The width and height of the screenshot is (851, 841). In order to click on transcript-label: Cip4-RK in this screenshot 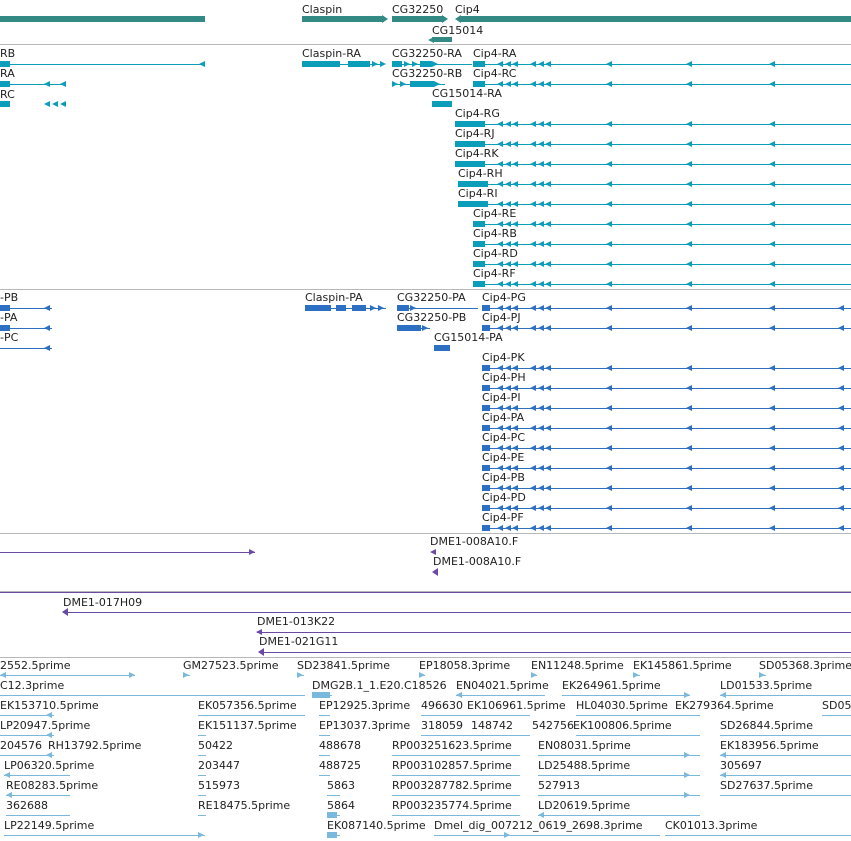, I will do `click(477, 153)`.